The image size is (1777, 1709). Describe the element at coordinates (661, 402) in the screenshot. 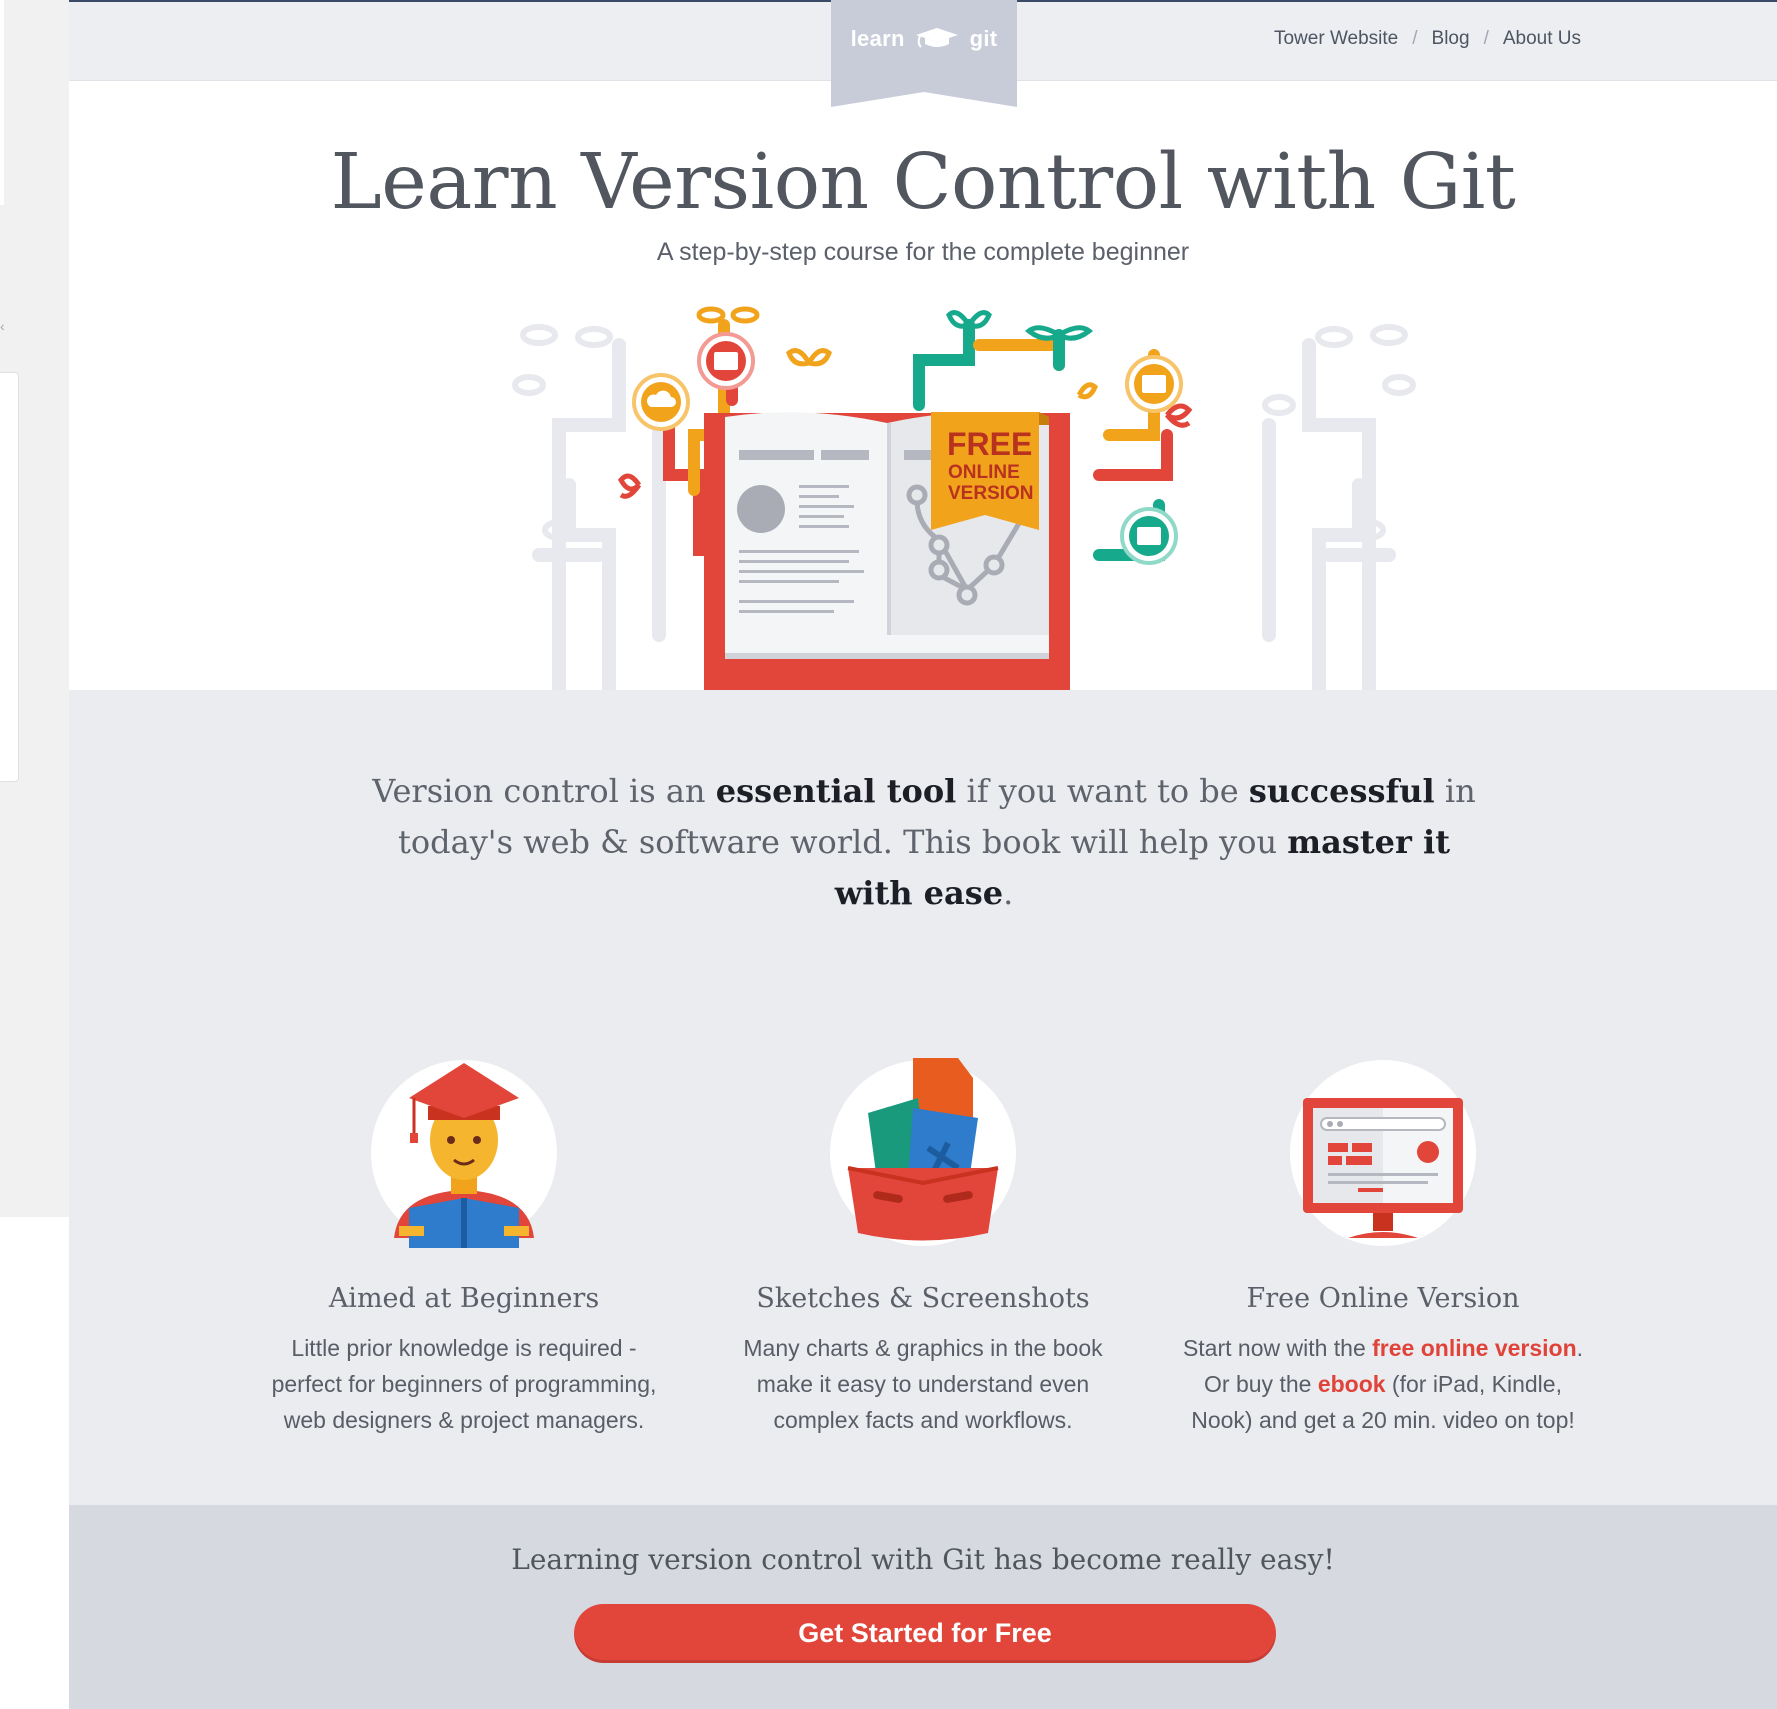

I see `cloud-bubble-icon` at that location.